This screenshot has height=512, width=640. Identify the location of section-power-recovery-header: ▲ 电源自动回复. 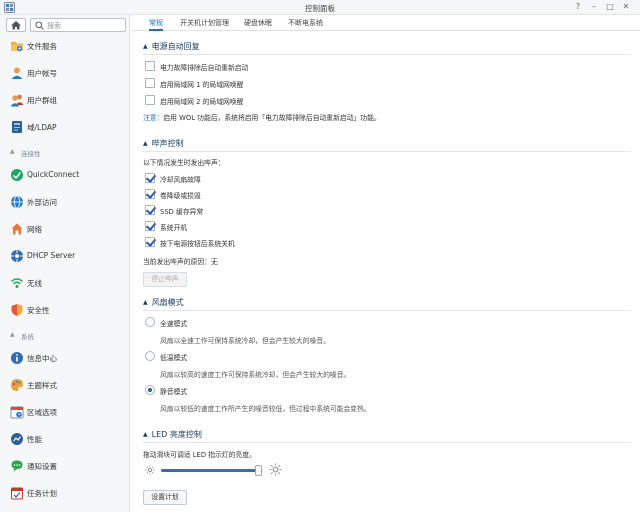
(171, 46).